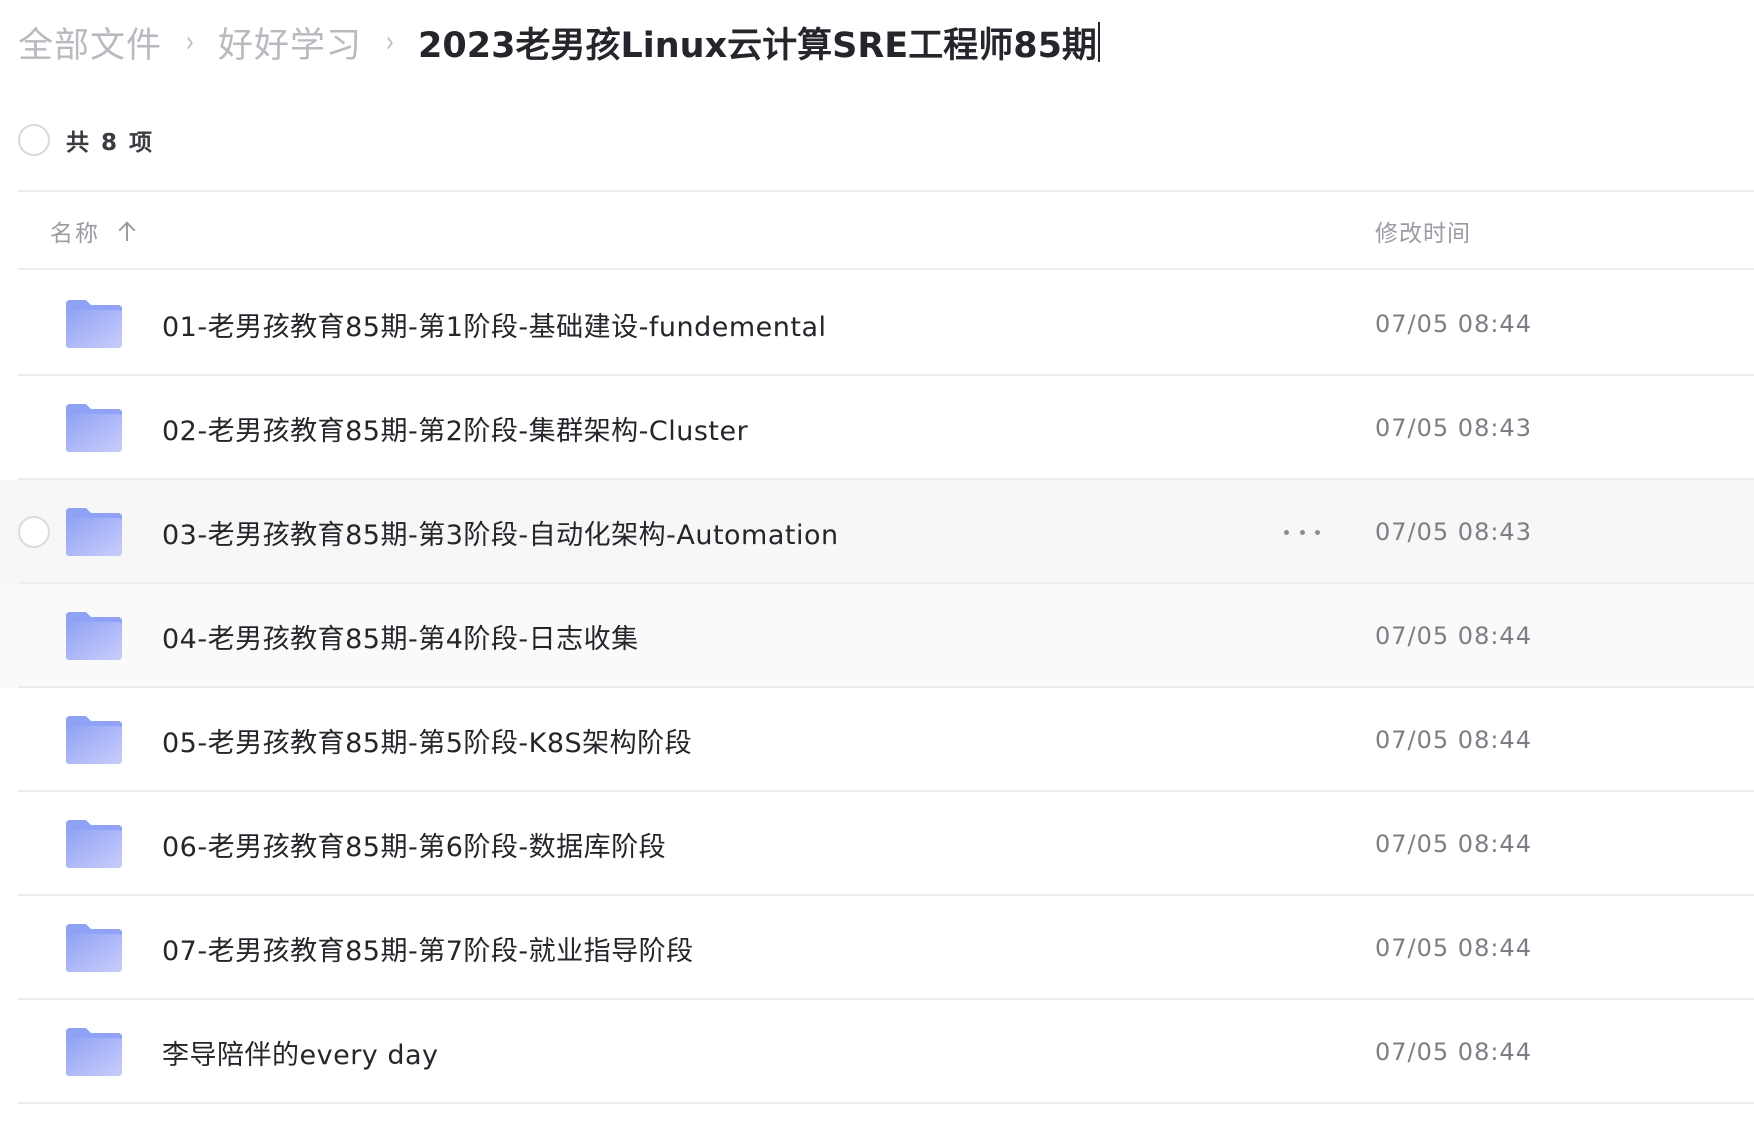  I want to click on text-cursor, so click(1098, 42).